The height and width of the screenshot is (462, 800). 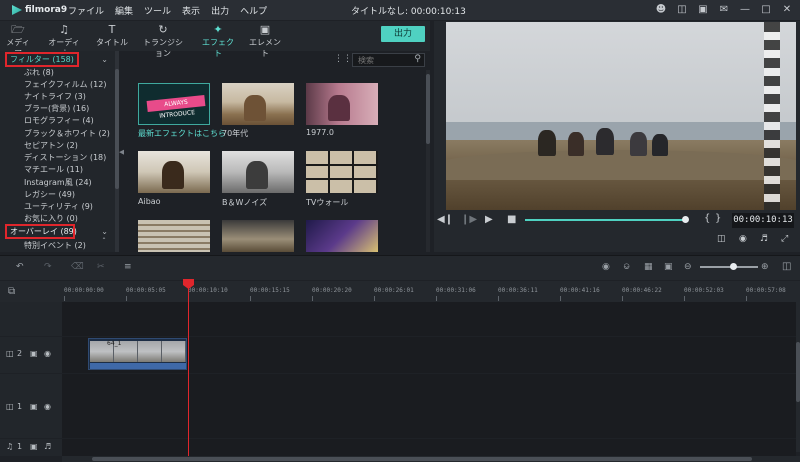 What do you see at coordinates (191, 10) in the screenshot?
I see `menu-view: 表示` at bounding box center [191, 10].